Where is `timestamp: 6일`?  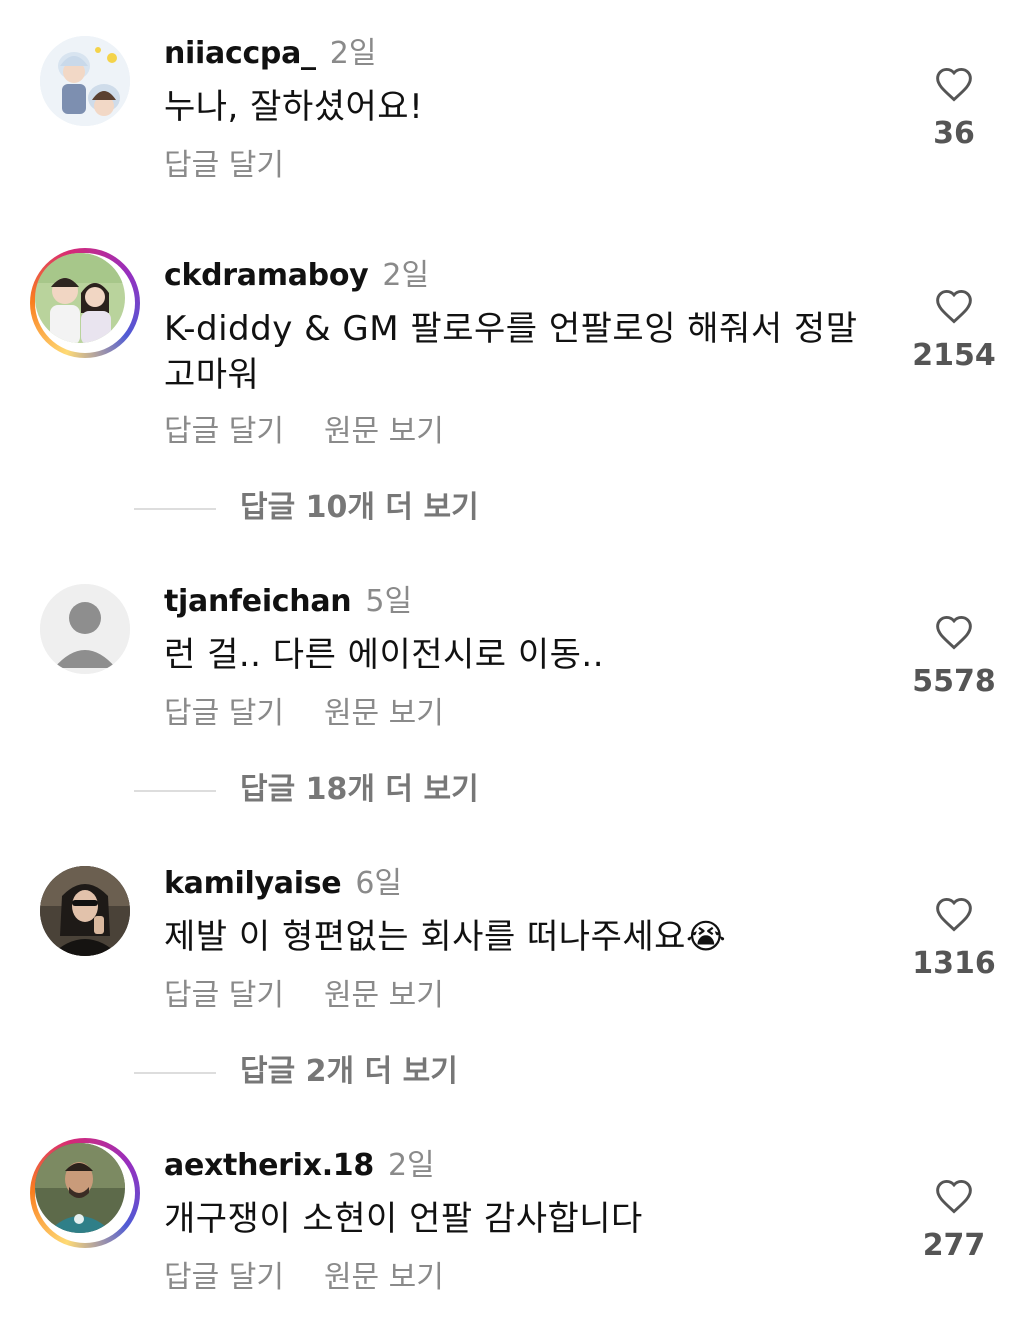
timestamp: 6일 is located at coordinates (378, 883).